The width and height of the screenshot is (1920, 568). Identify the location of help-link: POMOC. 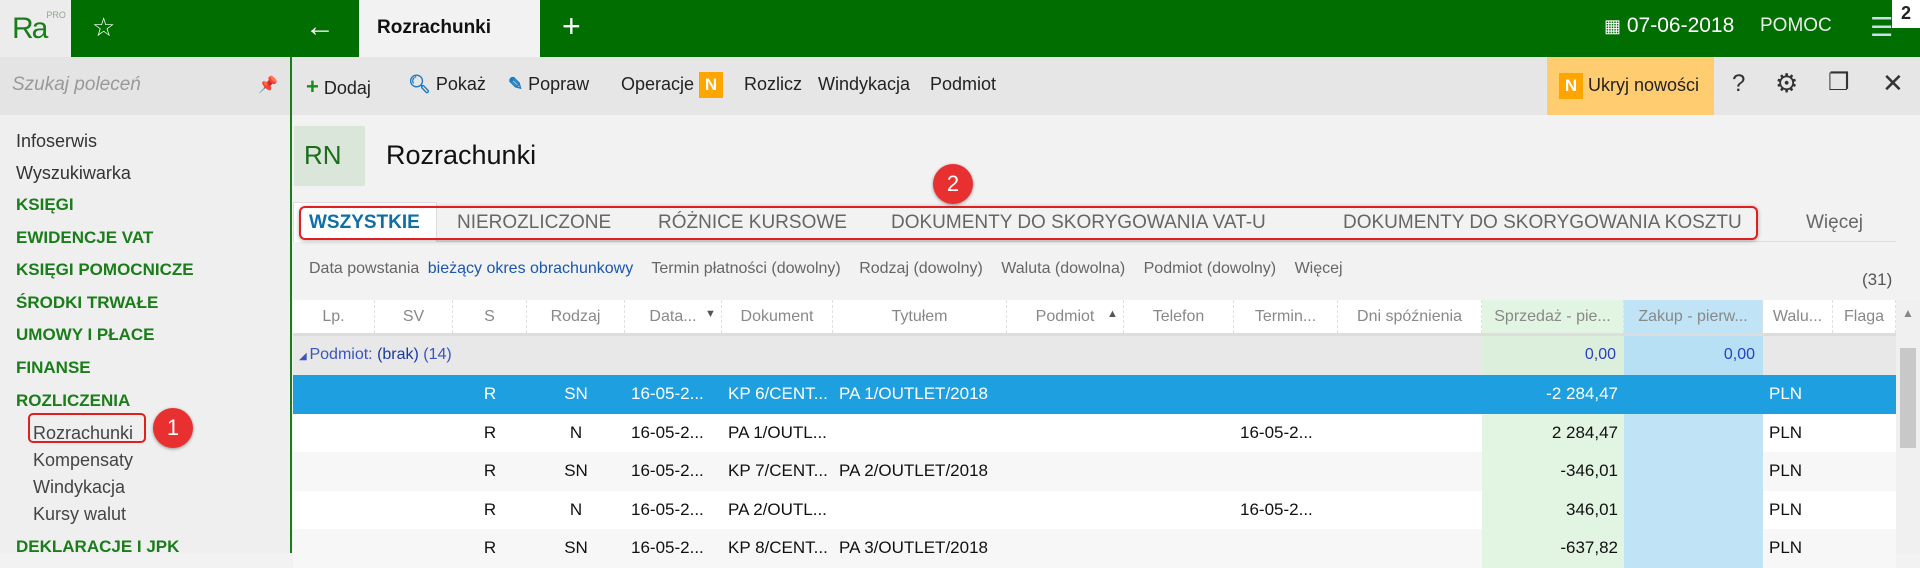
(1796, 26).